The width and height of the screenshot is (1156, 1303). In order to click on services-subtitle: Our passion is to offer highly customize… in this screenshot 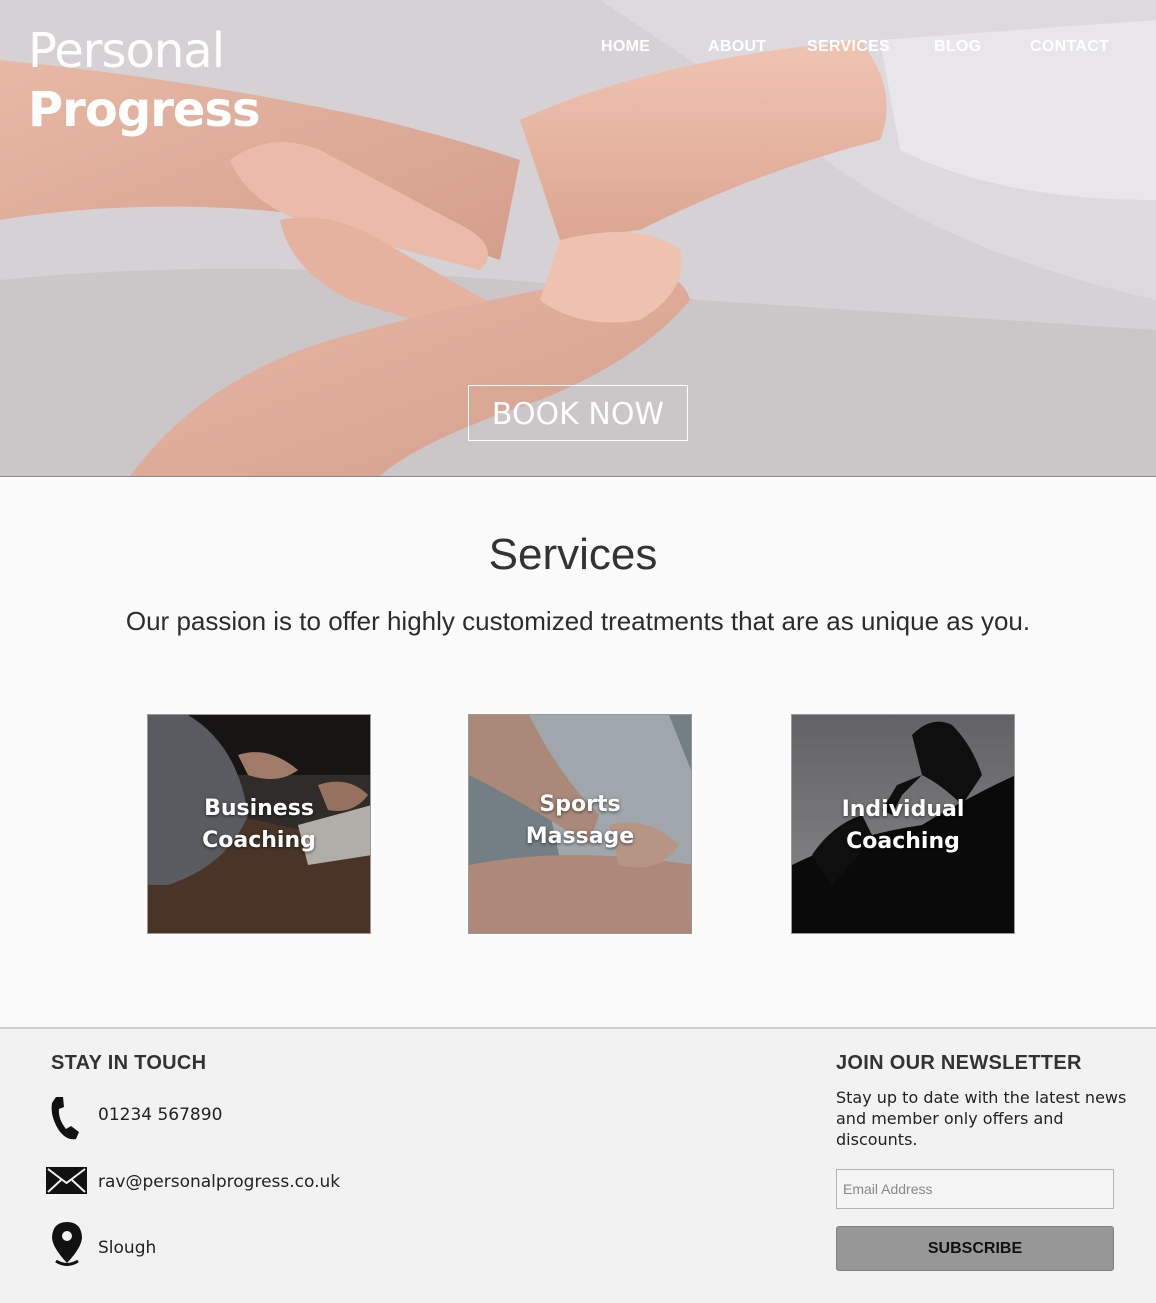, I will do `click(578, 621)`.